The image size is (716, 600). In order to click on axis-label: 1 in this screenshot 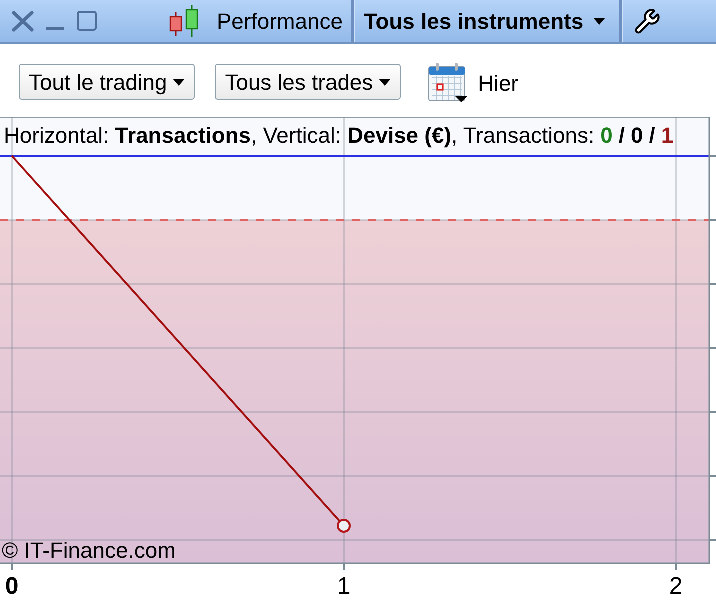, I will do `click(344, 586)`.